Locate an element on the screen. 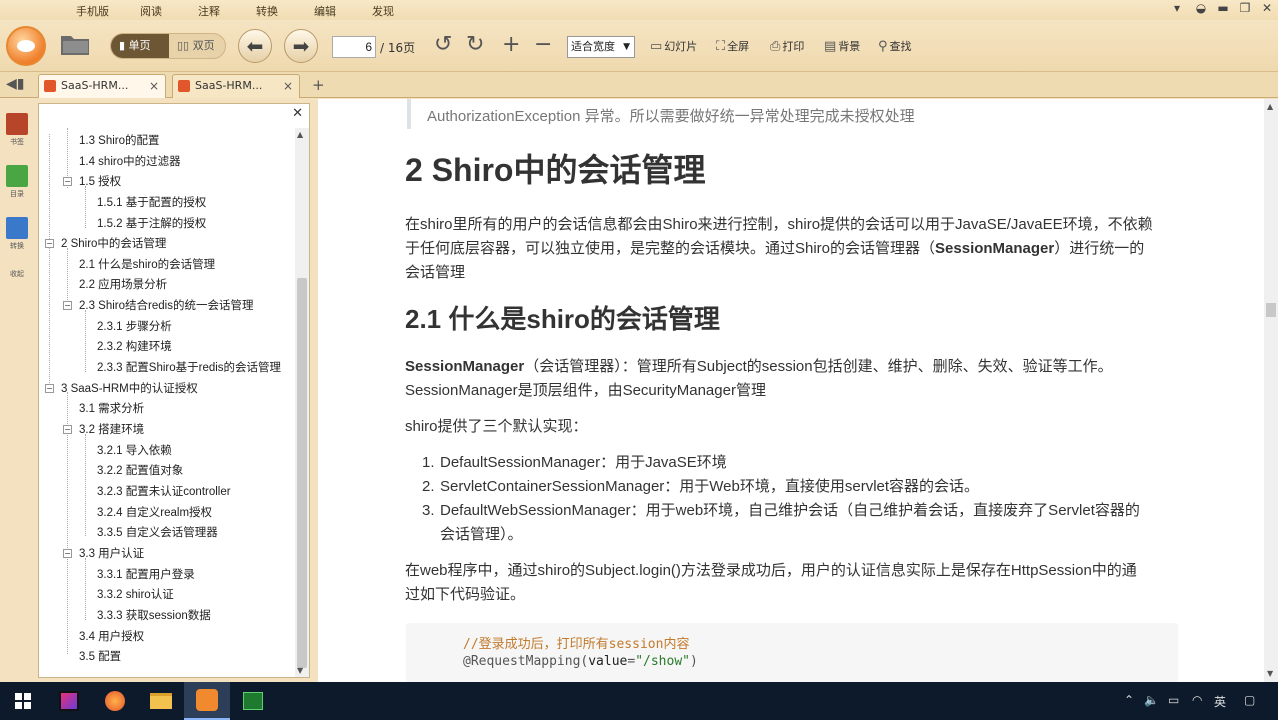 Image resolution: width=1278 pixels, height=720 pixels. toc-item: 2.3 Shiro结合redis的统一会话管理 is located at coordinates (166, 305).